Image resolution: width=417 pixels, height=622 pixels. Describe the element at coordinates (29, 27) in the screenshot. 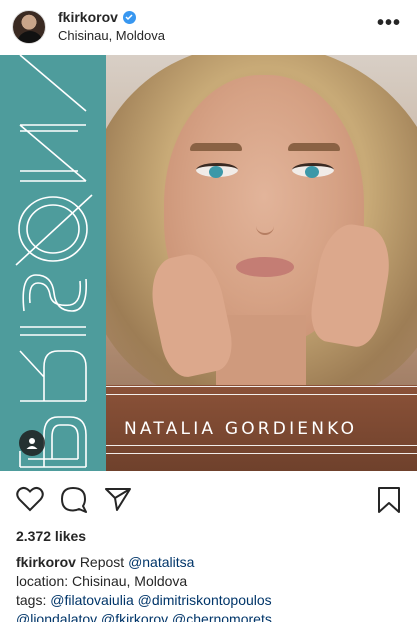

I see `avatar` at that location.